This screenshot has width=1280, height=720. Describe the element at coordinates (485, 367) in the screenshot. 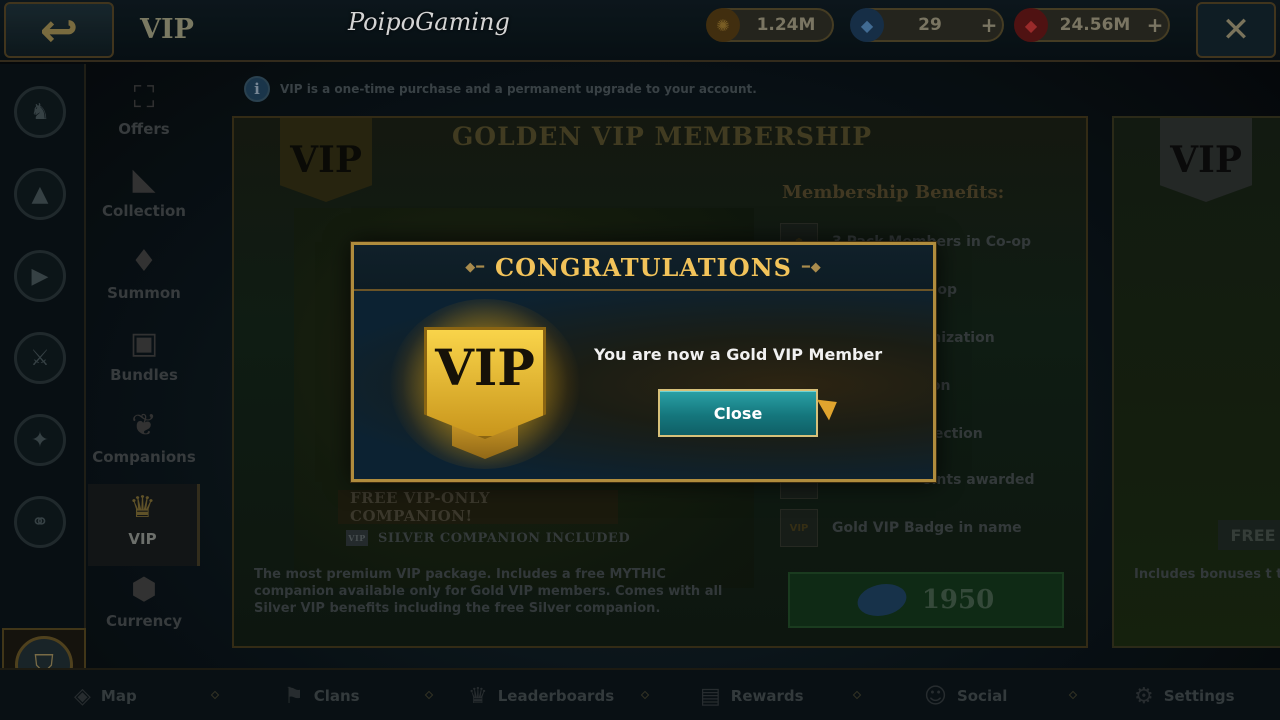

I see `gold-vip-badge-text: VIP` at that location.